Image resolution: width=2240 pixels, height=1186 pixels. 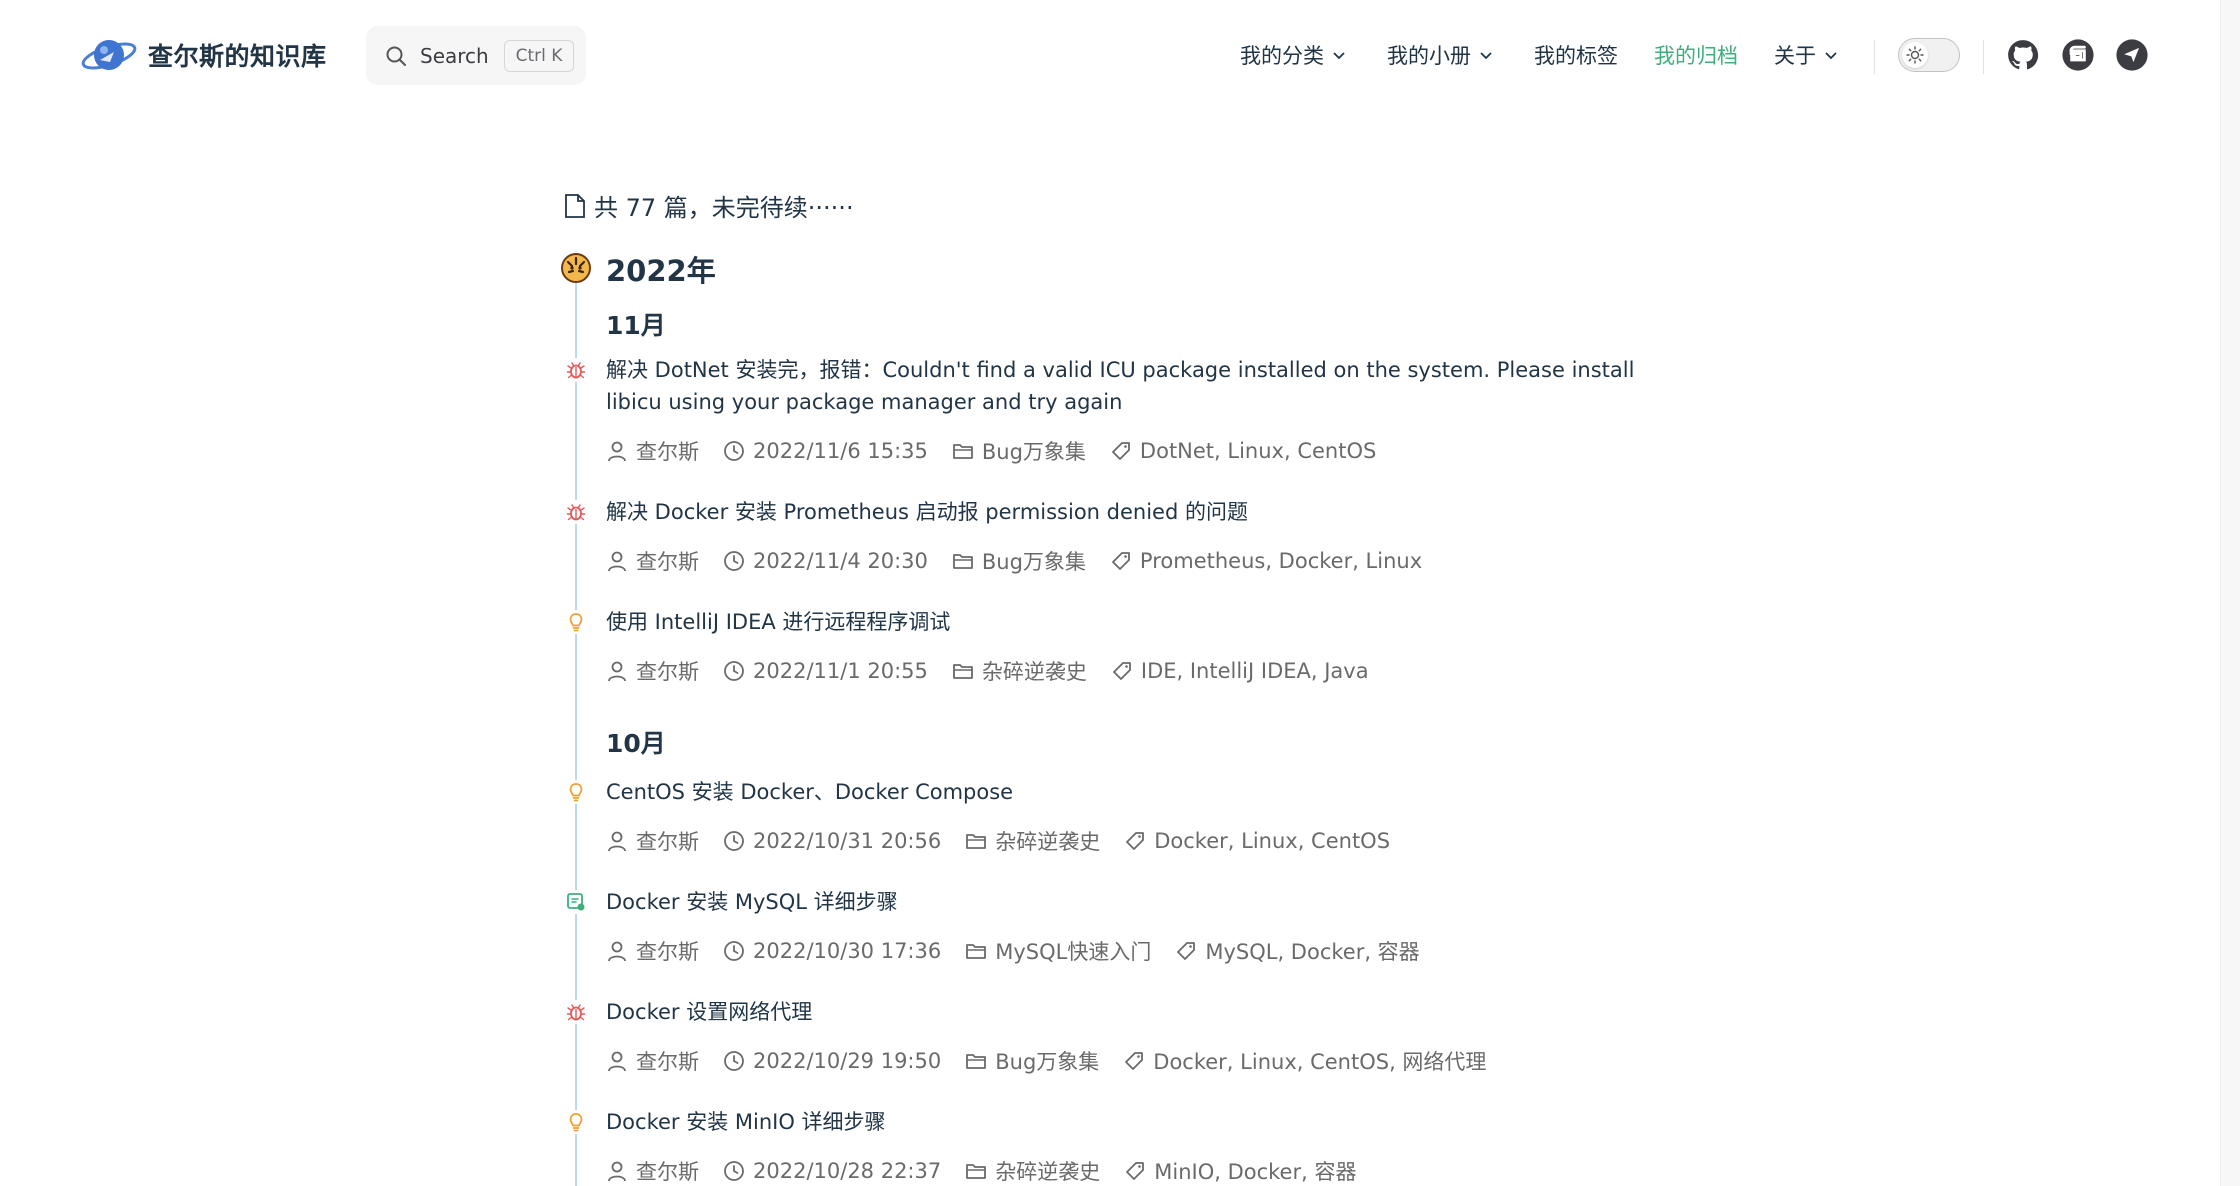 I want to click on post-title-link: Docker 设置网络代理, so click(x=1136, y=1012).